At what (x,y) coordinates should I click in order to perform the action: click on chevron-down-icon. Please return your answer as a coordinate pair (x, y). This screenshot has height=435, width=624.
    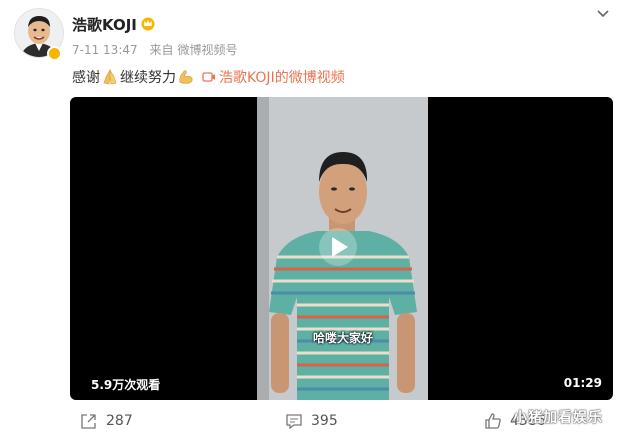
    Looking at the image, I should click on (603, 14).